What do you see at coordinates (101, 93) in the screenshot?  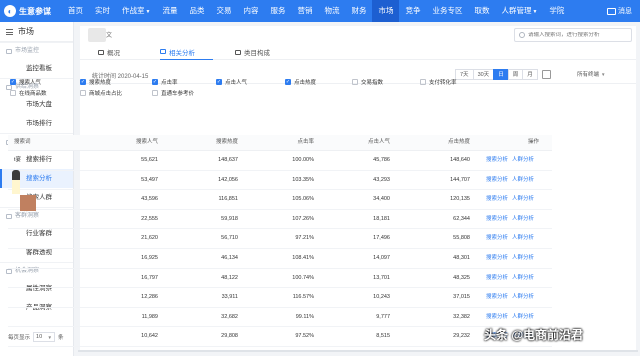 I see `metric-checkbox: 商城点击占比` at bounding box center [101, 93].